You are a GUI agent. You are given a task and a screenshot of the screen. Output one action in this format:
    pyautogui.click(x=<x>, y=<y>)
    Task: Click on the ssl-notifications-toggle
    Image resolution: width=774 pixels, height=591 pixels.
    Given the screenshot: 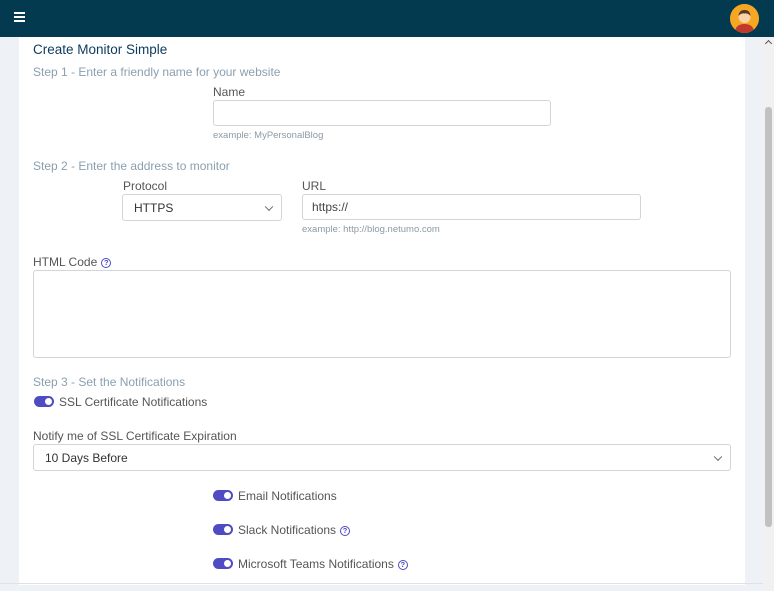 What is the action you would take?
    pyautogui.click(x=44, y=401)
    